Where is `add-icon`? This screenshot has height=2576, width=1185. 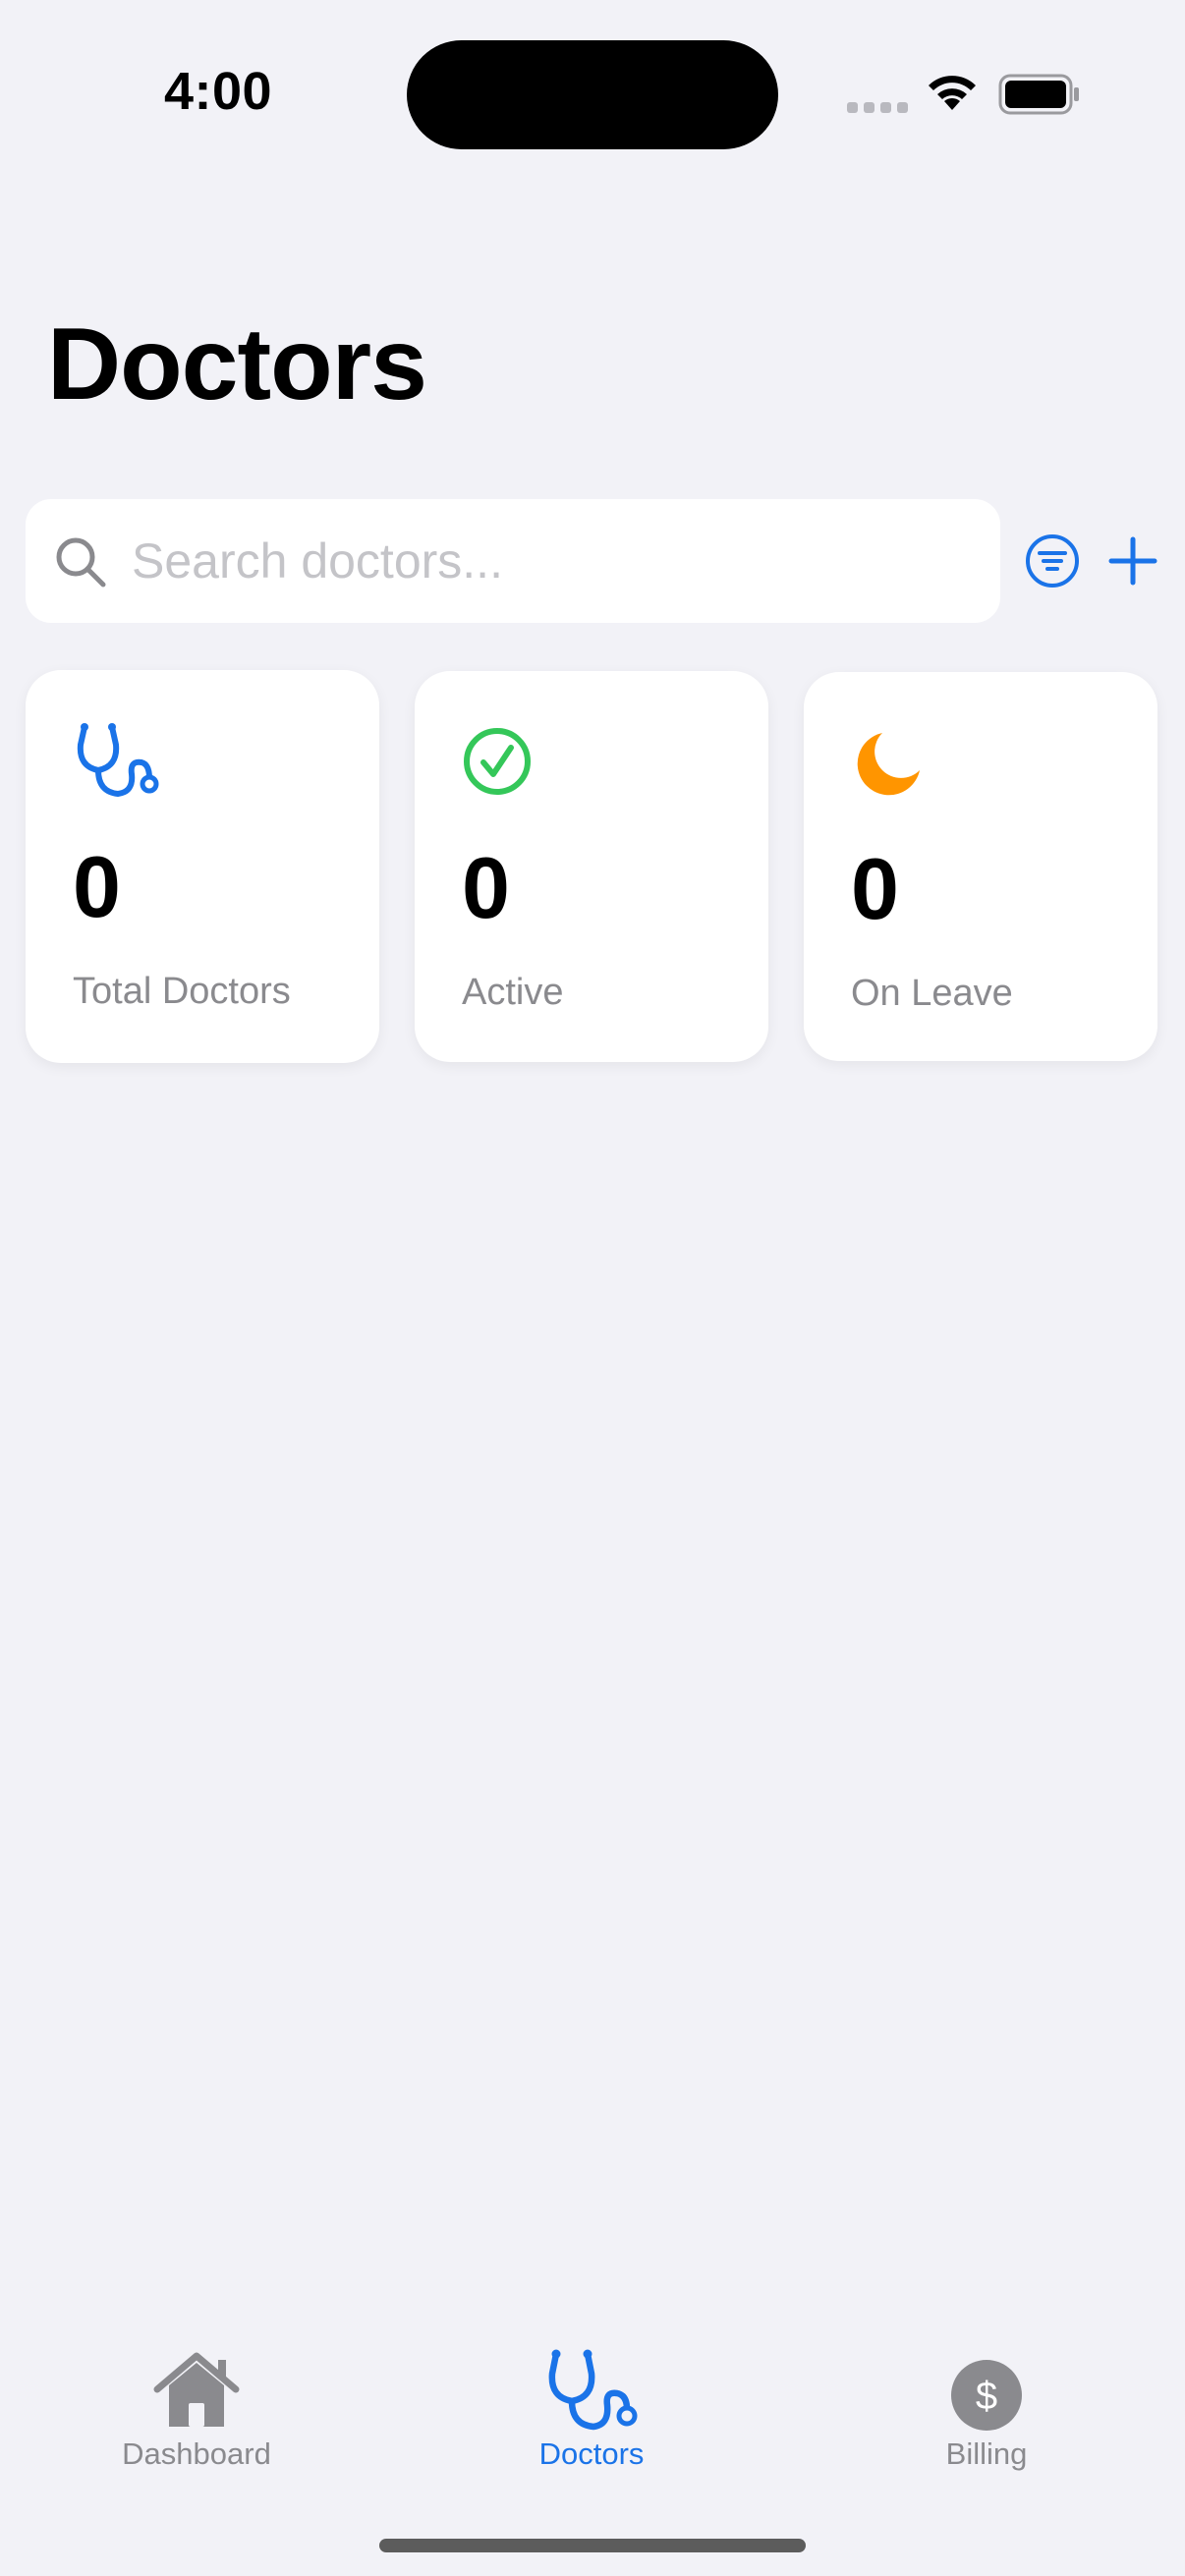 add-icon is located at coordinates (1133, 561).